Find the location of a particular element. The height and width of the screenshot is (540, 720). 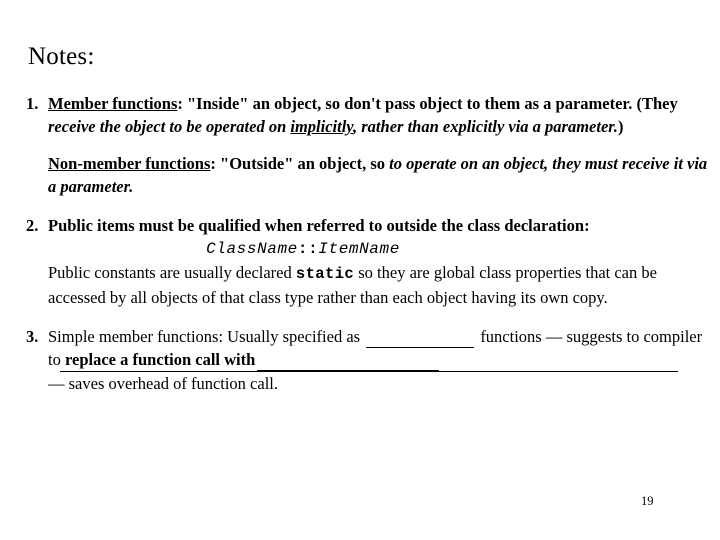

list-item-2-number: 2. is located at coordinates (32, 225).